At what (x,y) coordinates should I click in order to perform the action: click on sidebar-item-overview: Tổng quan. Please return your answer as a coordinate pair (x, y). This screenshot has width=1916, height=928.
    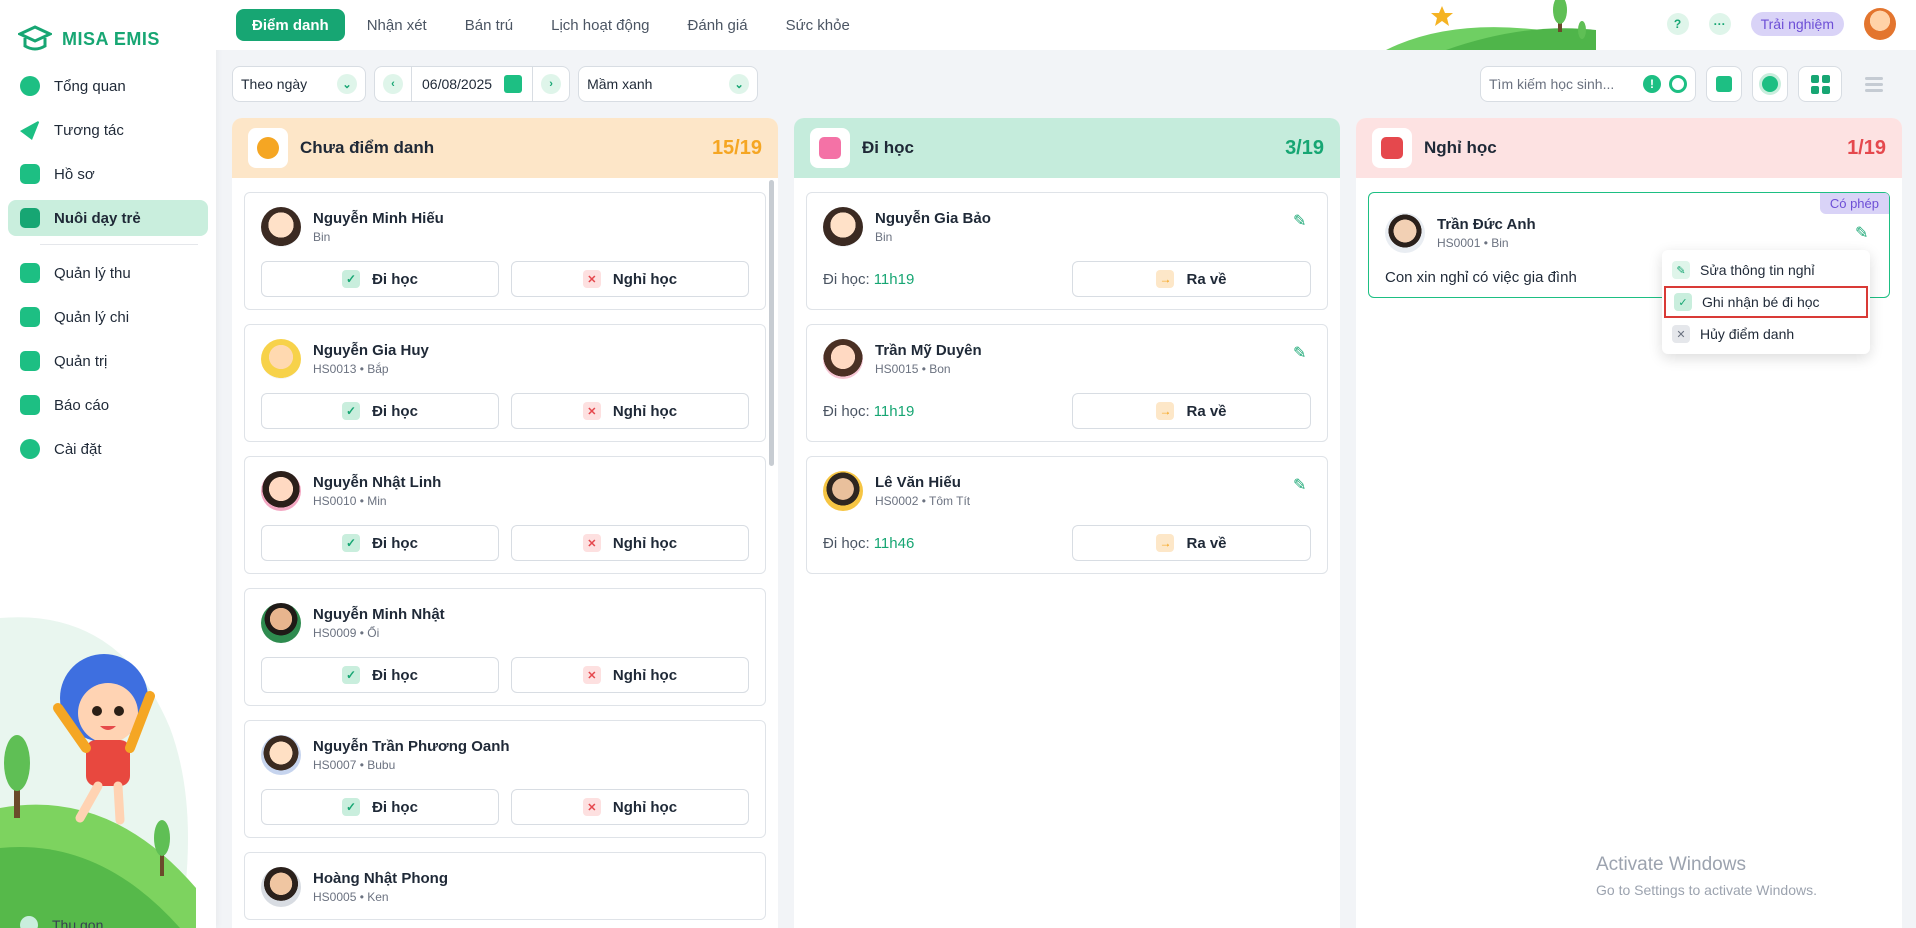
    Looking at the image, I should click on (108, 86).